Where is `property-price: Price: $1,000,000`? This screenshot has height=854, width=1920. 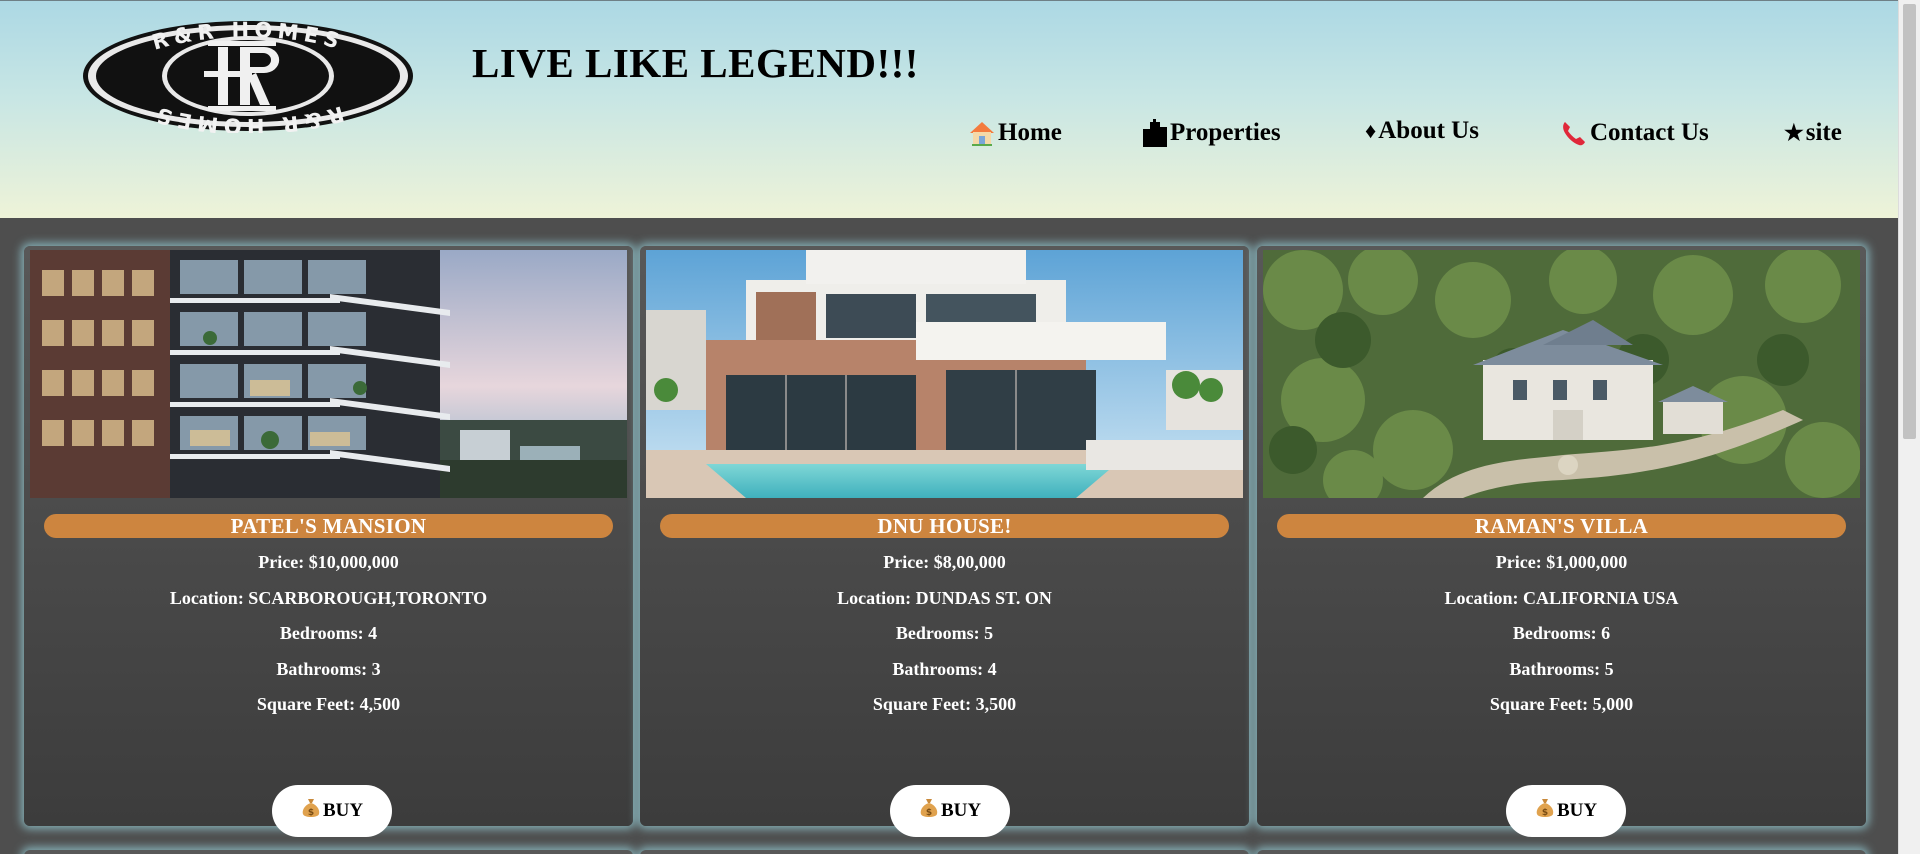 property-price: Price: $1,000,000 is located at coordinates (1561, 562).